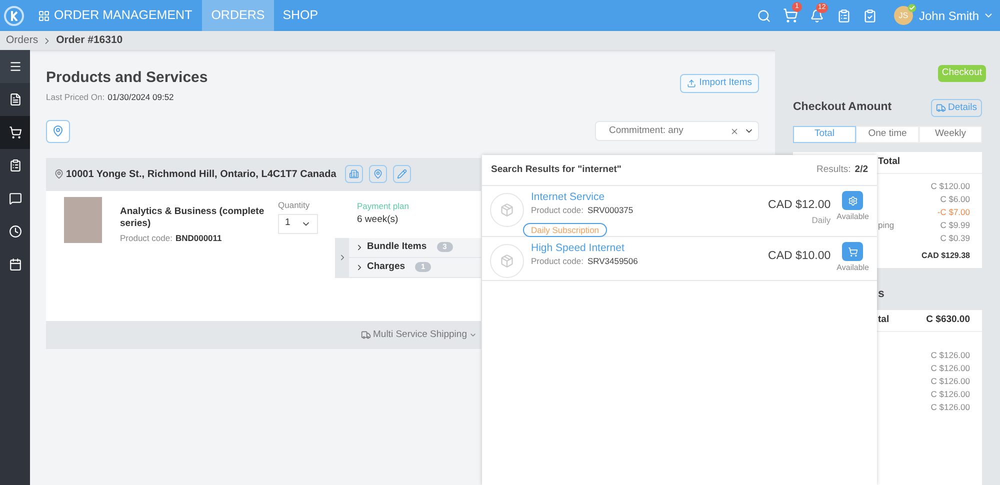 Image resolution: width=1000 pixels, height=485 pixels. What do you see at coordinates (861, 169) in the screenshot?
I see `results-count: 2/2` at bounding box center [861, 169].